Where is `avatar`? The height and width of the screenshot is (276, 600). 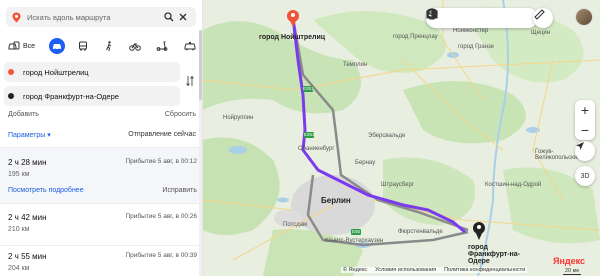 avatar is located at coordinates (584, 17).